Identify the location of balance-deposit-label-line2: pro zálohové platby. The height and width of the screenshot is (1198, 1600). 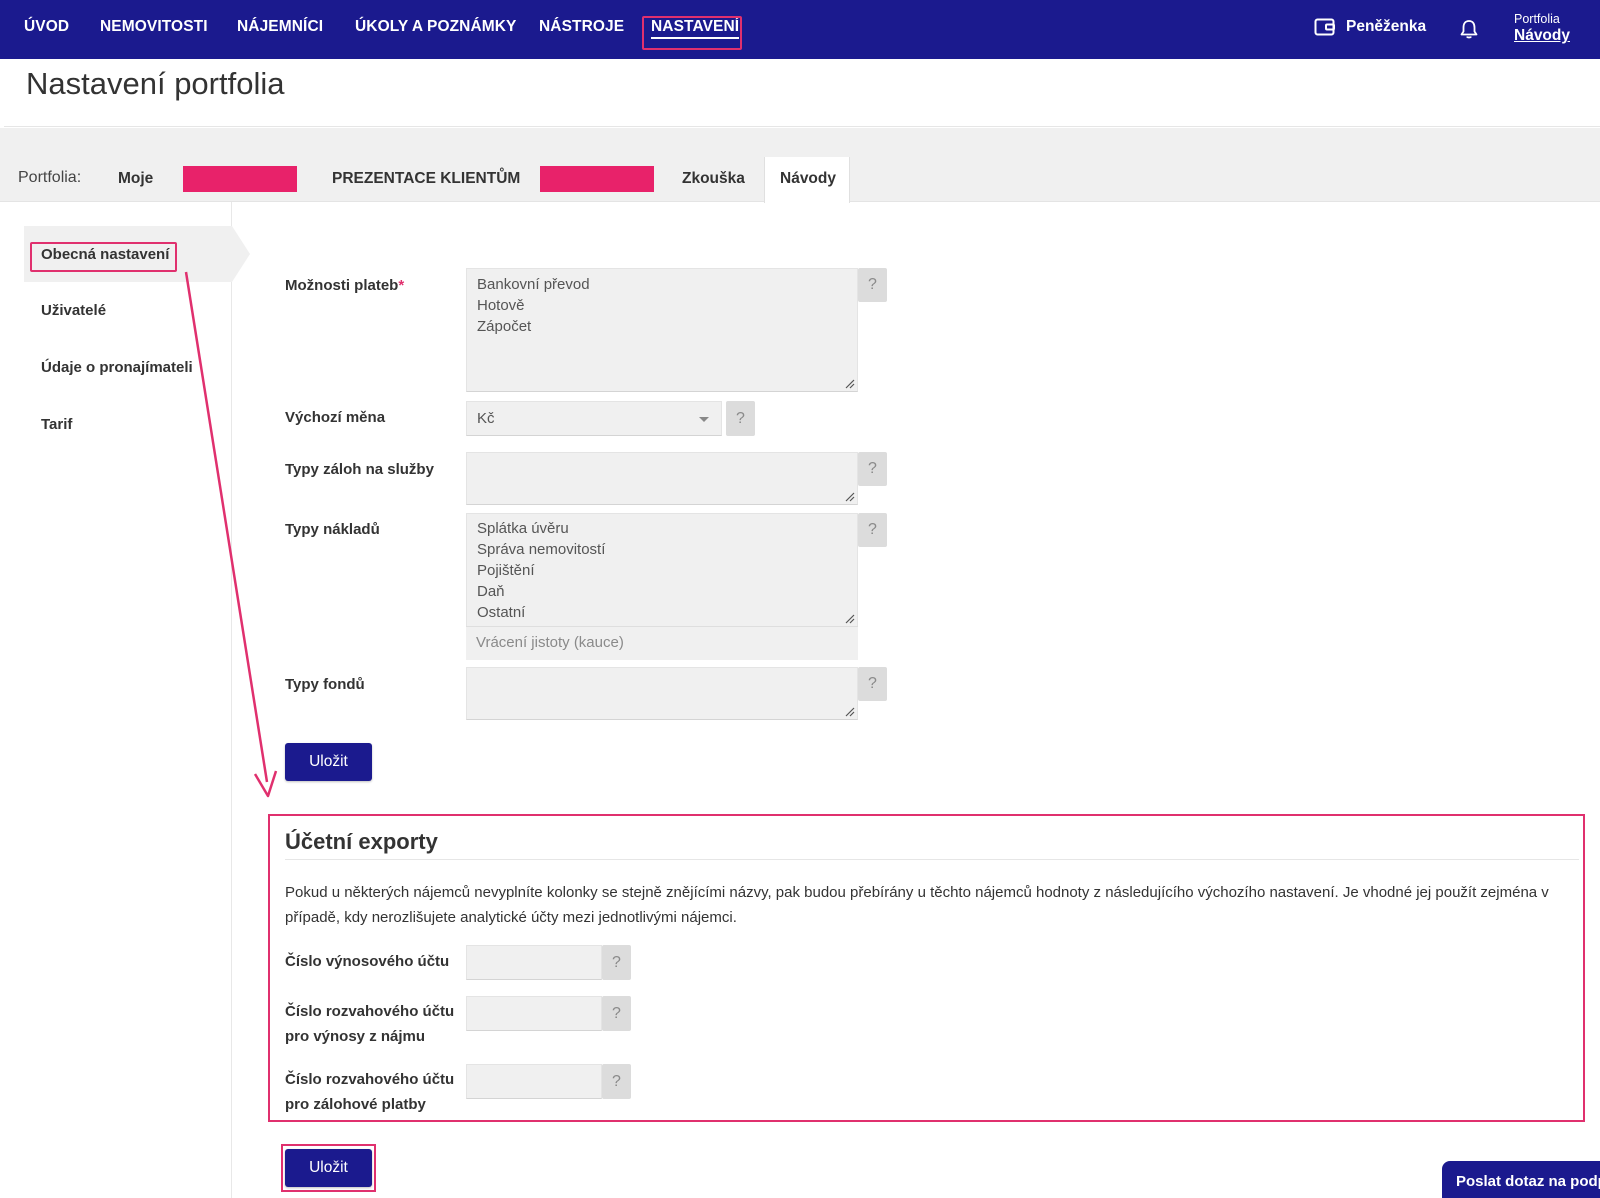
(355, 1104).